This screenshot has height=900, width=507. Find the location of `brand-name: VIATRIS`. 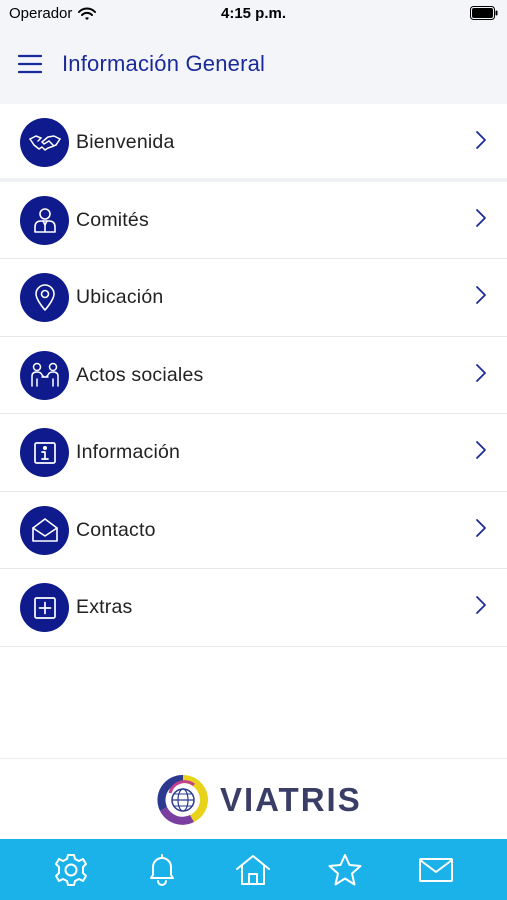

brand-name: VIATRIS is located at coordinates (291, 799).